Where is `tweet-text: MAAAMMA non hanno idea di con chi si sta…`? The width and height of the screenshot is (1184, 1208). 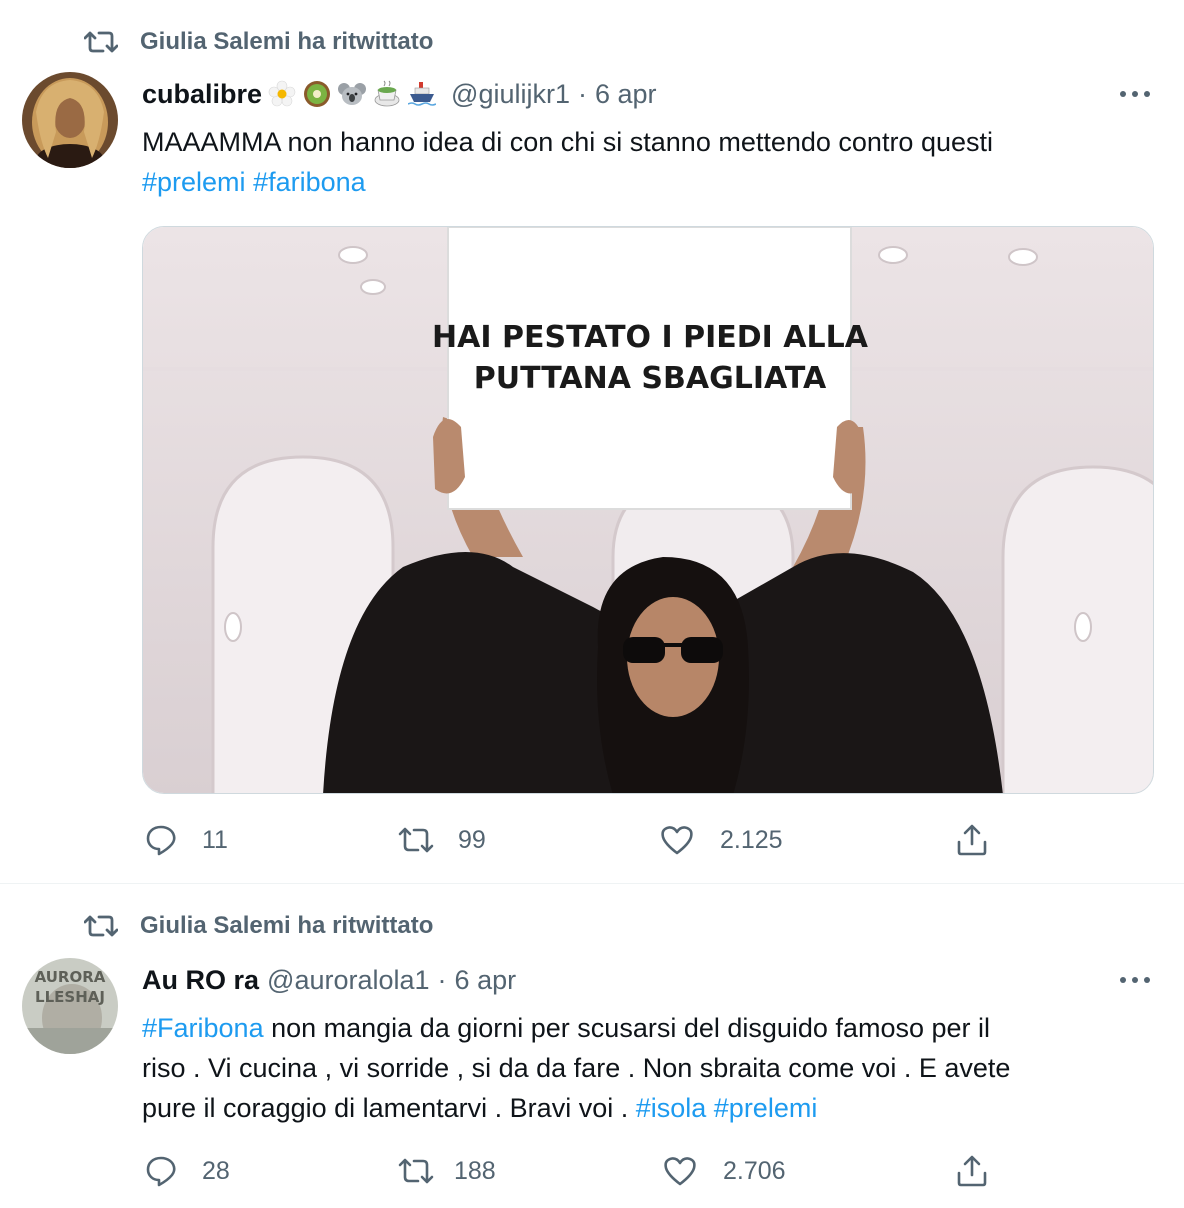 tweet-text: MAAAMMA non hanno idea di con chi si sta… is located at coordinates (642, 162).